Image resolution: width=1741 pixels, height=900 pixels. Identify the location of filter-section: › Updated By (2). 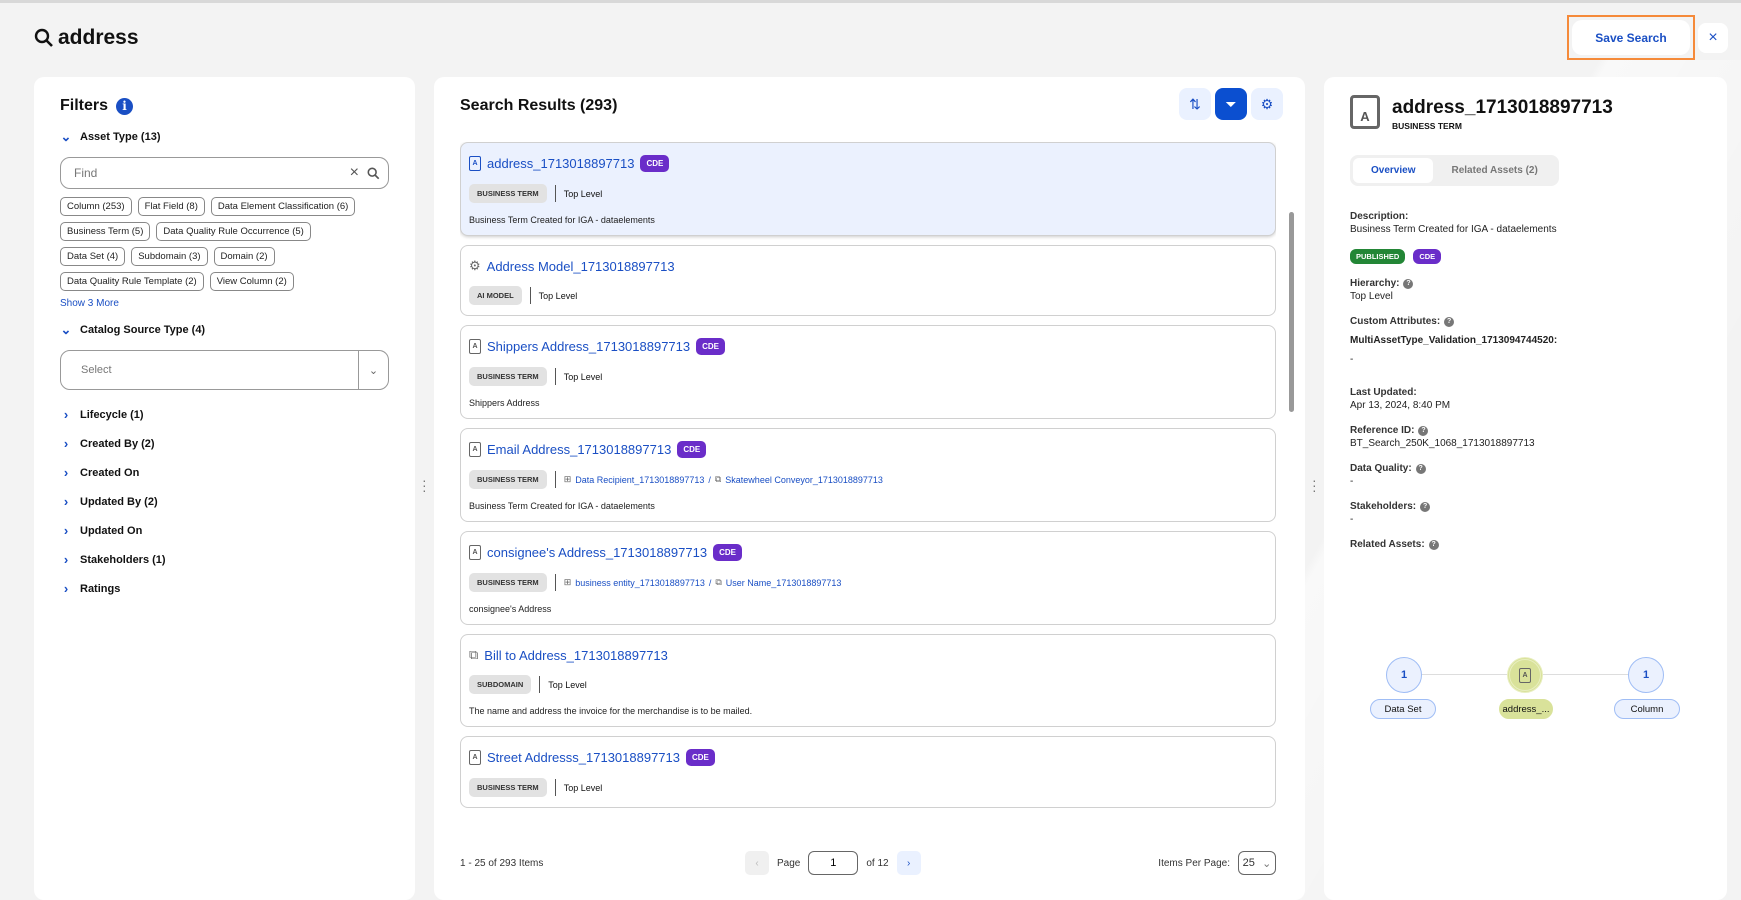
(224, 501).